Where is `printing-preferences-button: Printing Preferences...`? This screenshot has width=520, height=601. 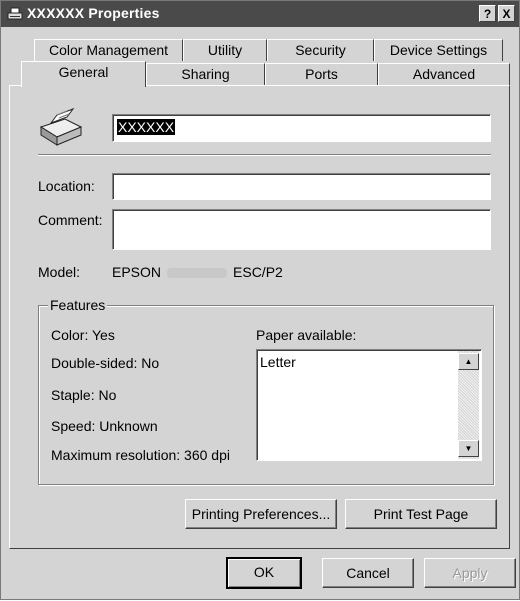 printing-preferences-button: Printing Preferences... is located at coordinates (261, 514).